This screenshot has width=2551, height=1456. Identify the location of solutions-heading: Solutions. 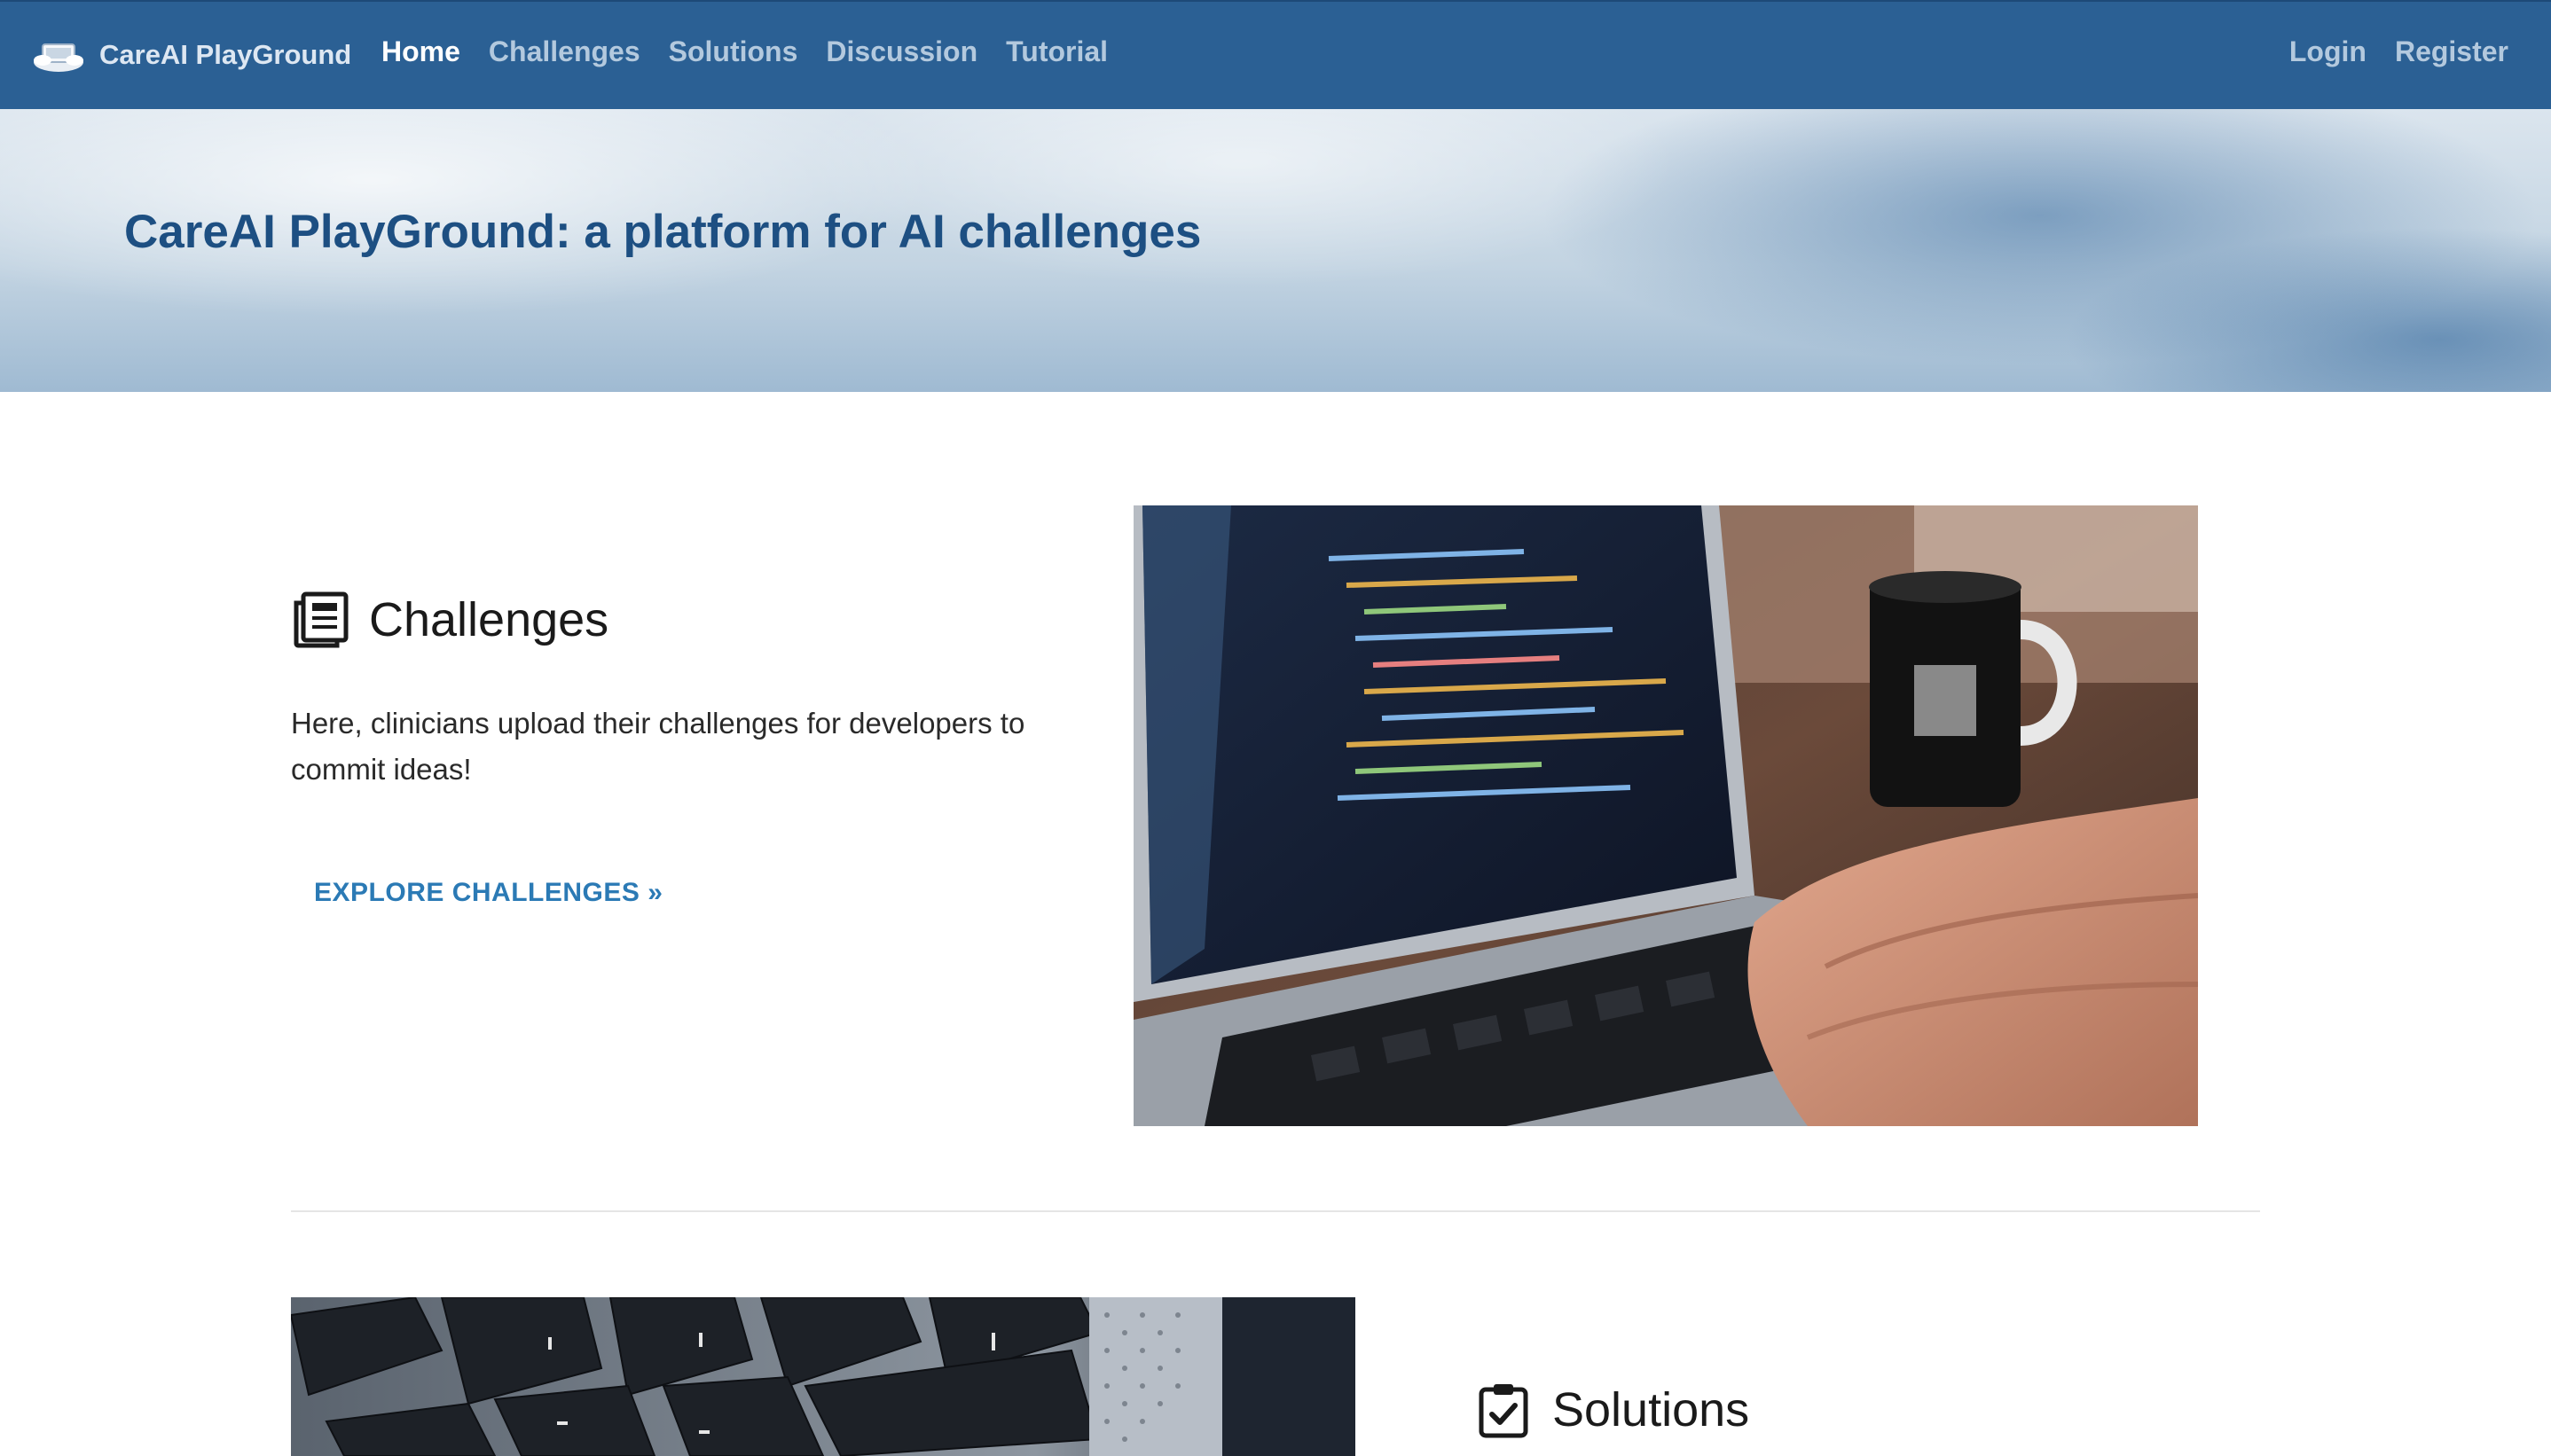
(1611, 1410).